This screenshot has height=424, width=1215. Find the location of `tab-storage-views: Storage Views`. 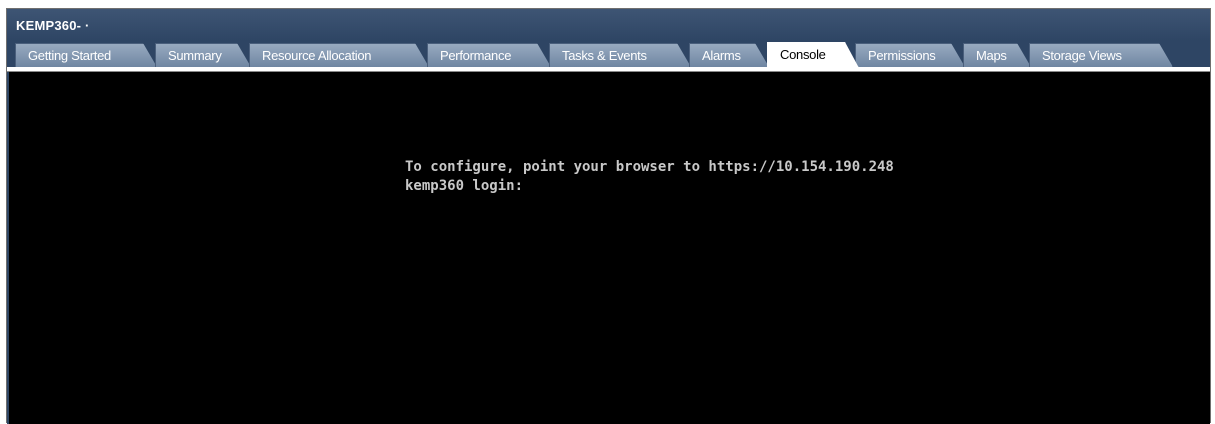

tab-storage-views: Storage Views is located at coordinates (1101, 55).